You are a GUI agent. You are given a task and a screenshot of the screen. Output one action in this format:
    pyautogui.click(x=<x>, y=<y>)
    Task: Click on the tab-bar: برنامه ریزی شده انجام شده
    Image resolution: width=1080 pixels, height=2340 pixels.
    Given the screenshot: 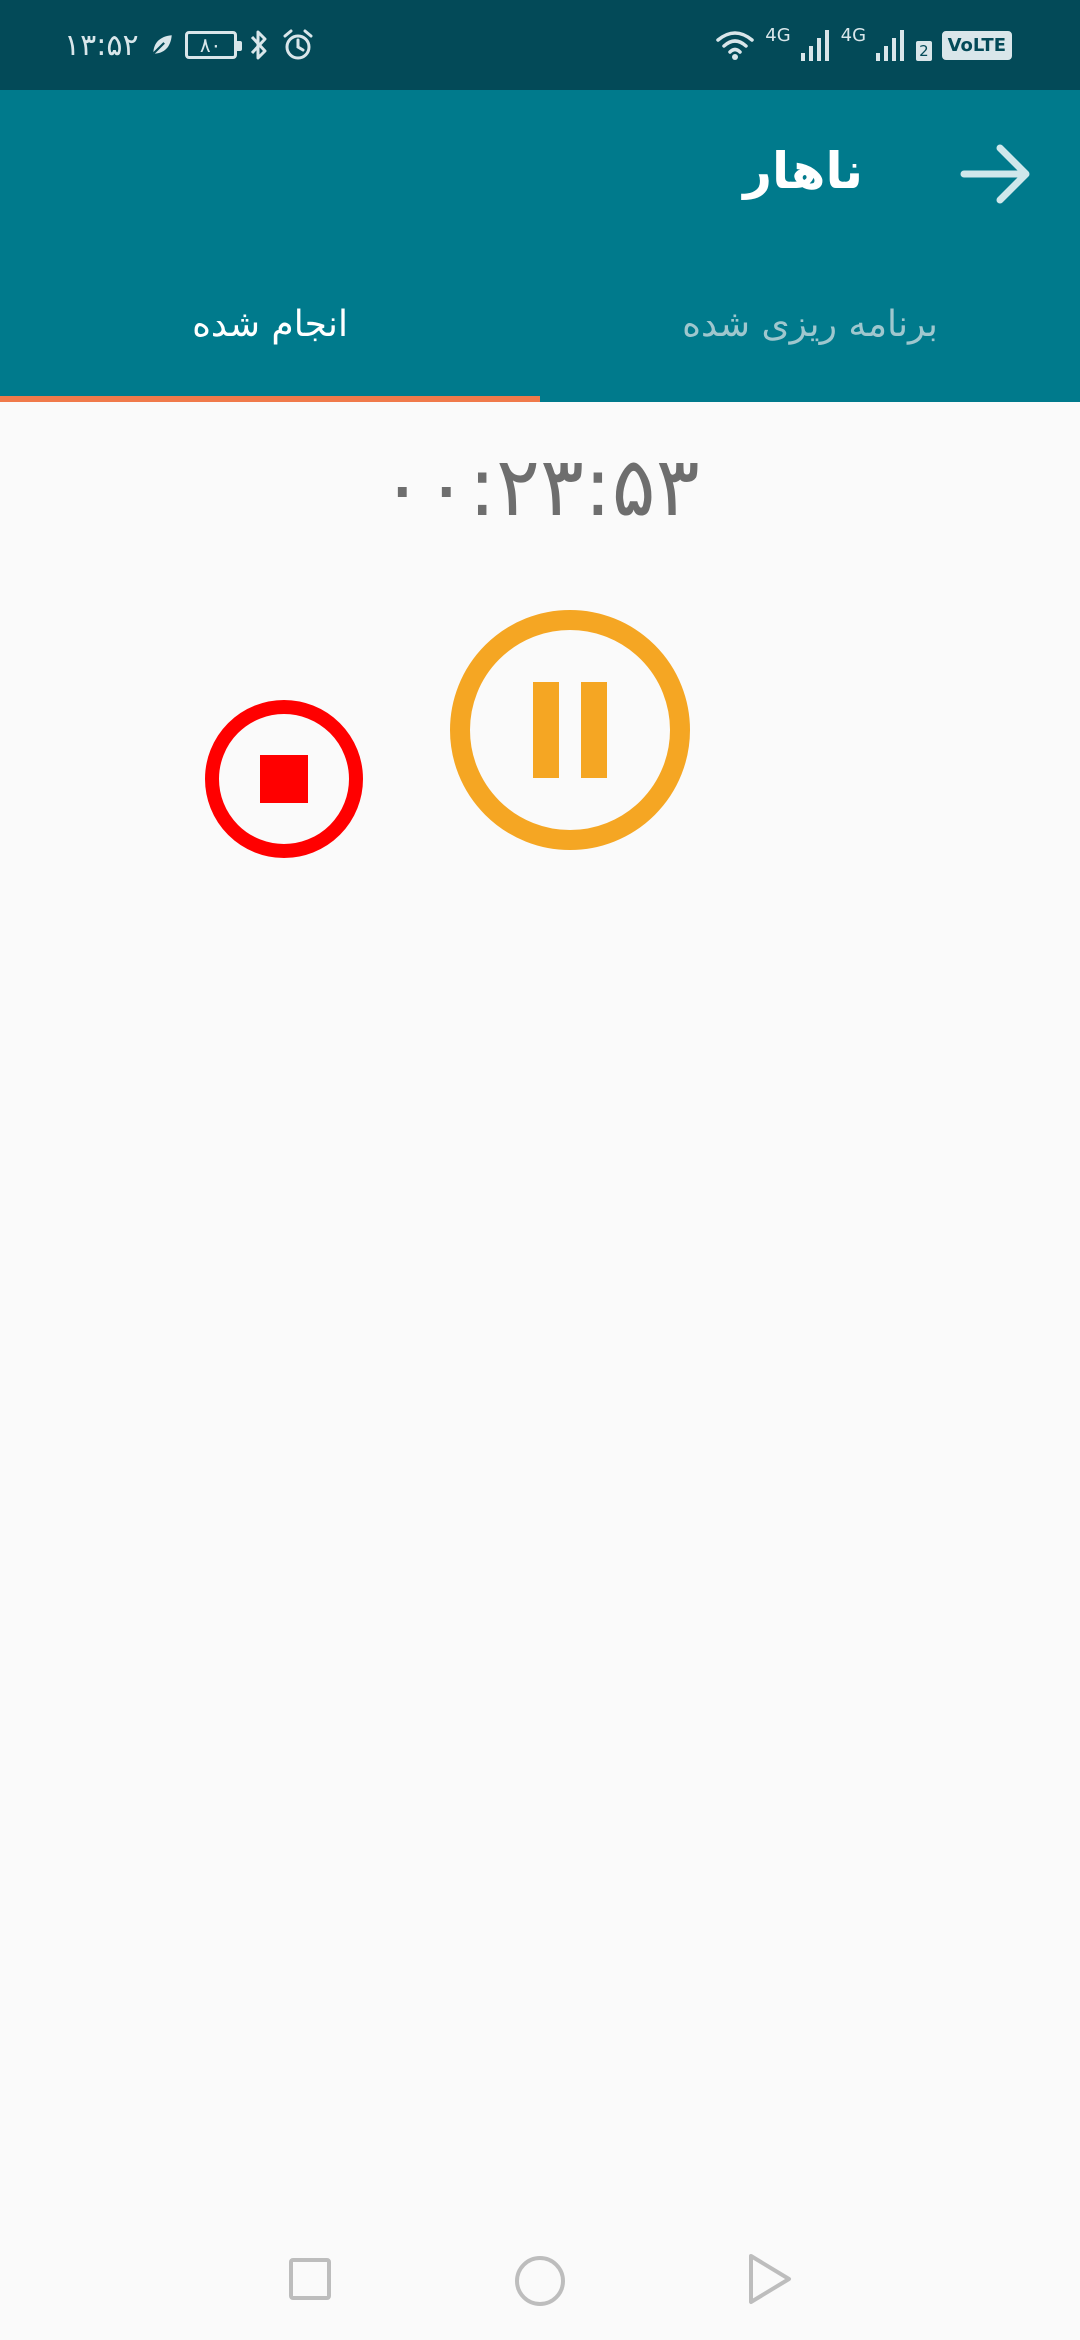 What is the action you would take?
    pyautogui.click(x=540, y=345)
    